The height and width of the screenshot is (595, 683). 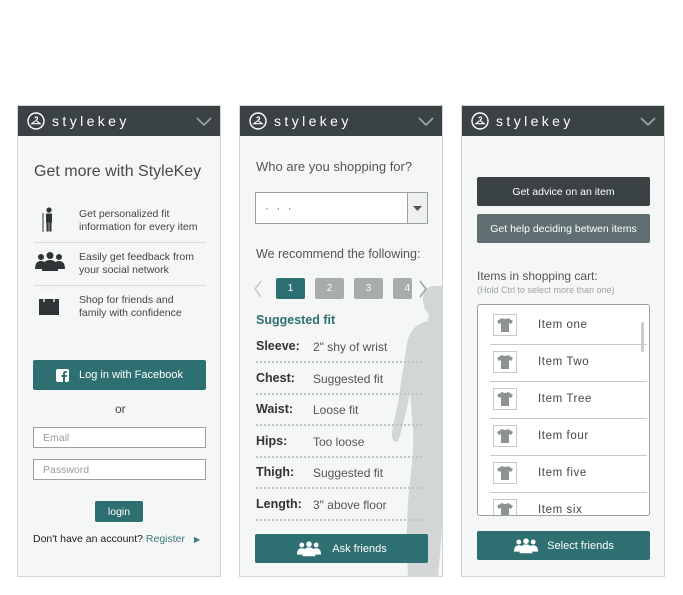 What do you see at coordinates (131, 375) in the screenshot?
I see `facebook-login-label: Log in with Facebook` at bounding box center [131, 375].